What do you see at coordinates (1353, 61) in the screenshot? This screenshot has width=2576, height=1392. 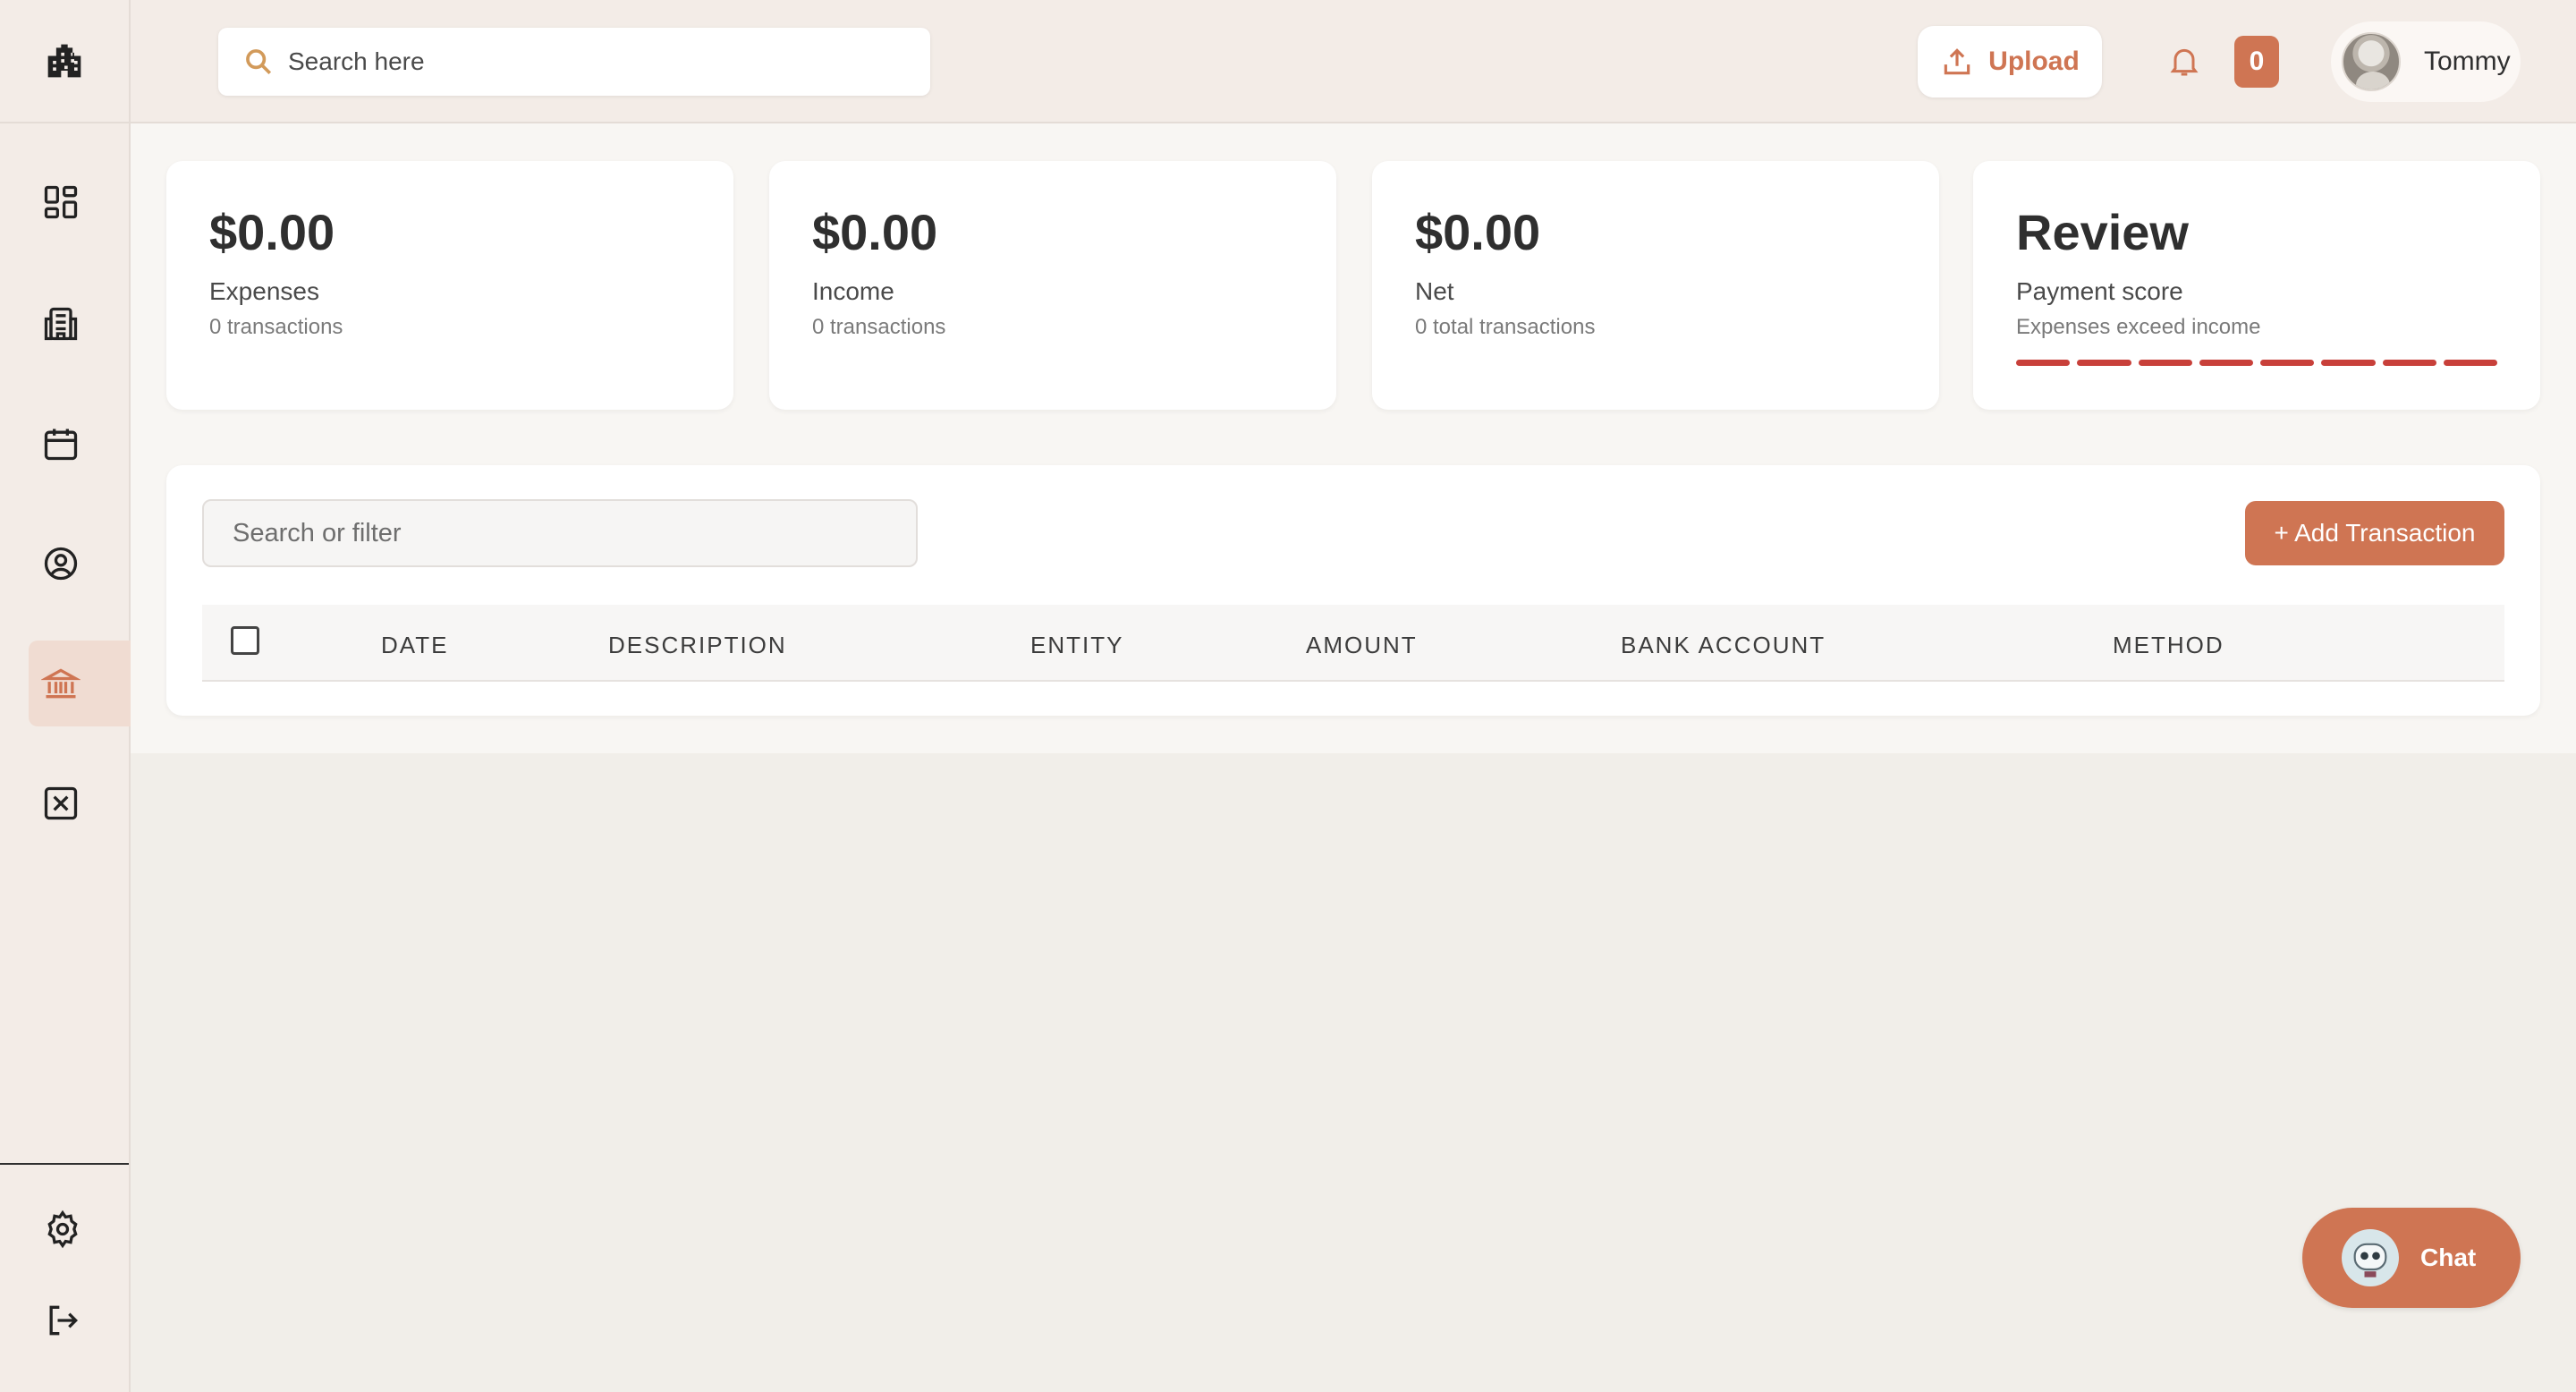 I see `top-bar: Upload 0 Tommy` at bounding box center [1353, 61].